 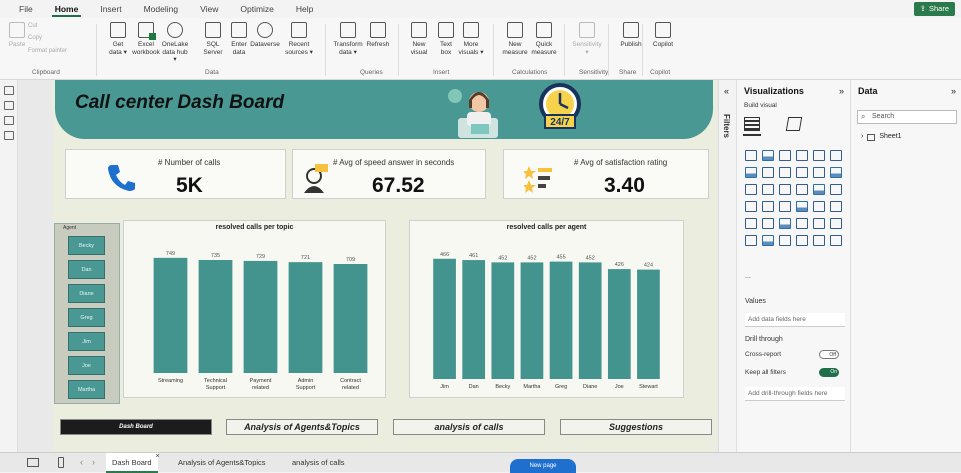 I want to click on bar-greg, so click(x=561, y=320).